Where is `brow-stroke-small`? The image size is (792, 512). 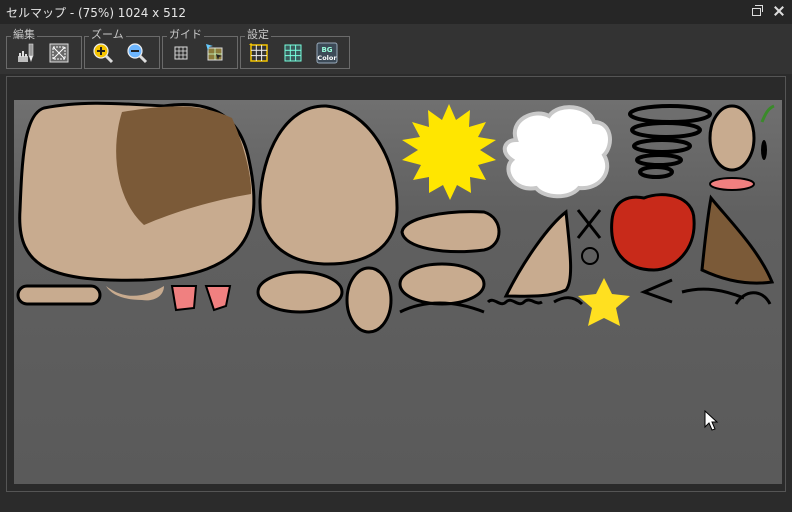 brow-stroke-small is located at coordinates (568, 301).